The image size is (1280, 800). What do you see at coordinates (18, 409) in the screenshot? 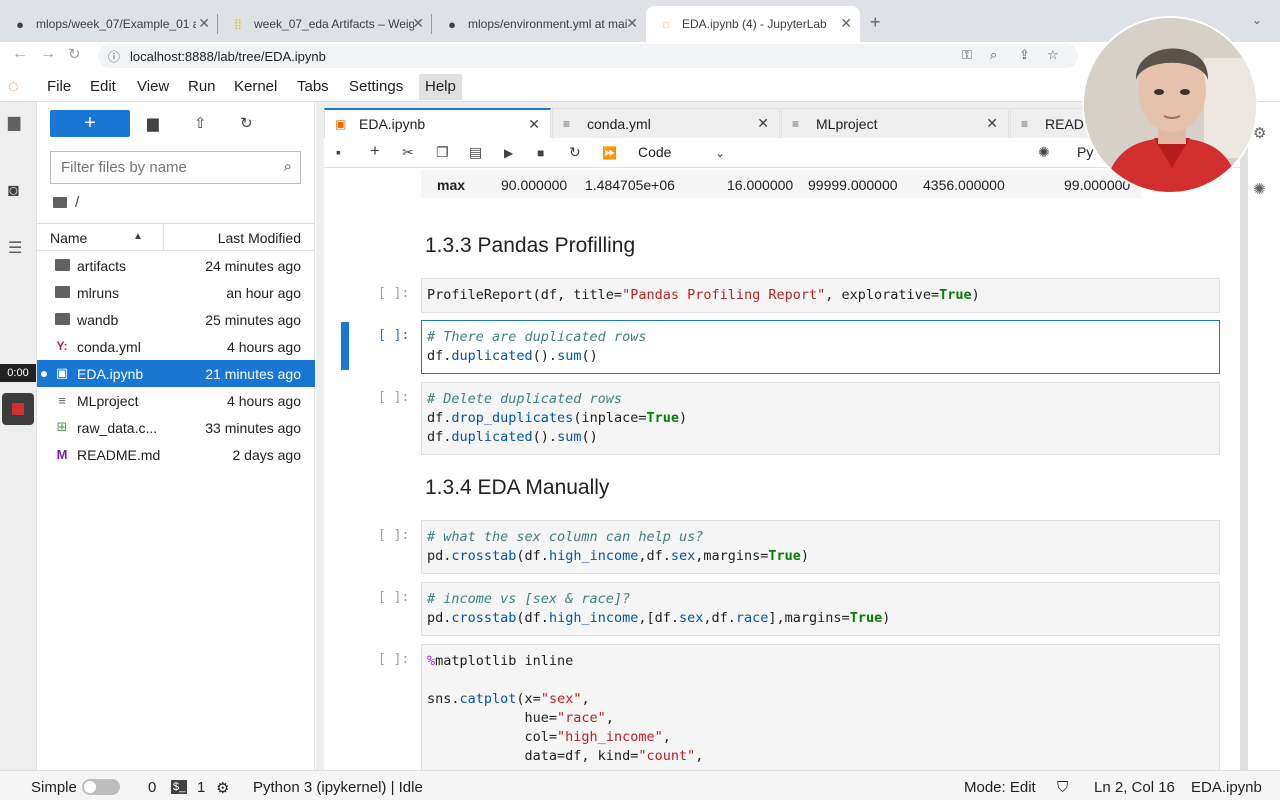
I see `stop-recording-button` at bounding box center [18, 409].